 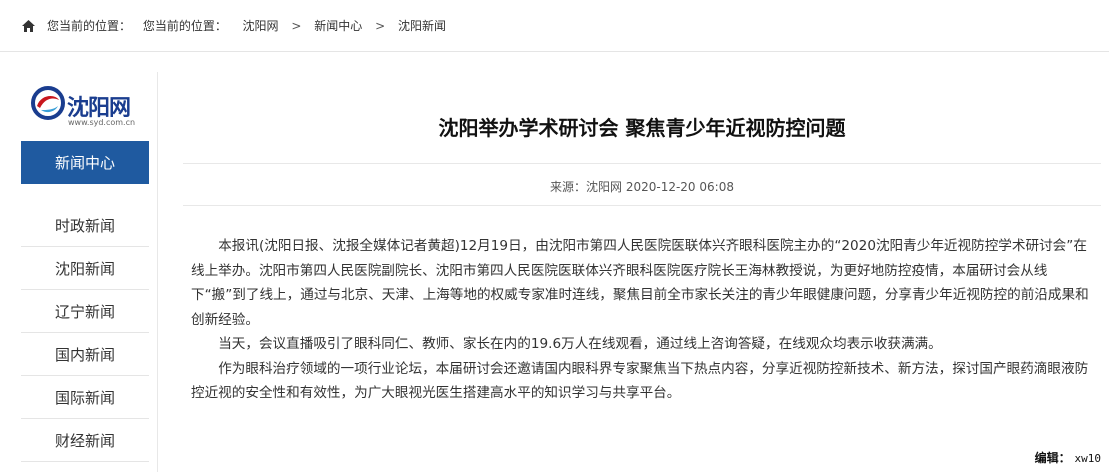 I want to click on breadcrumb: 您当前的位置： 您当前的位置： 沈阳网 > 新闻中心 > 沈阳新闻, so click(x=554, y=26).